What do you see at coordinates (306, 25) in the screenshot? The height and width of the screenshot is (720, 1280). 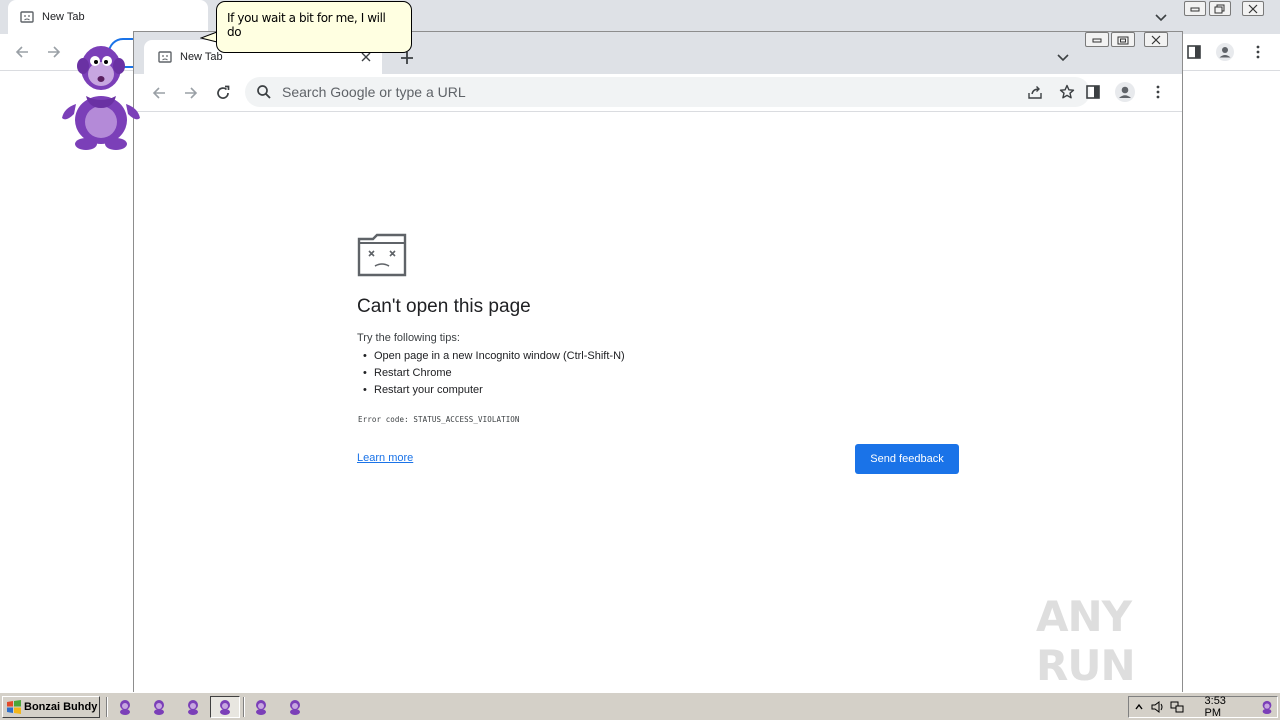 I see `balloon-text: If you wait a bit for me, I will do` at bounding box center [306, 25].